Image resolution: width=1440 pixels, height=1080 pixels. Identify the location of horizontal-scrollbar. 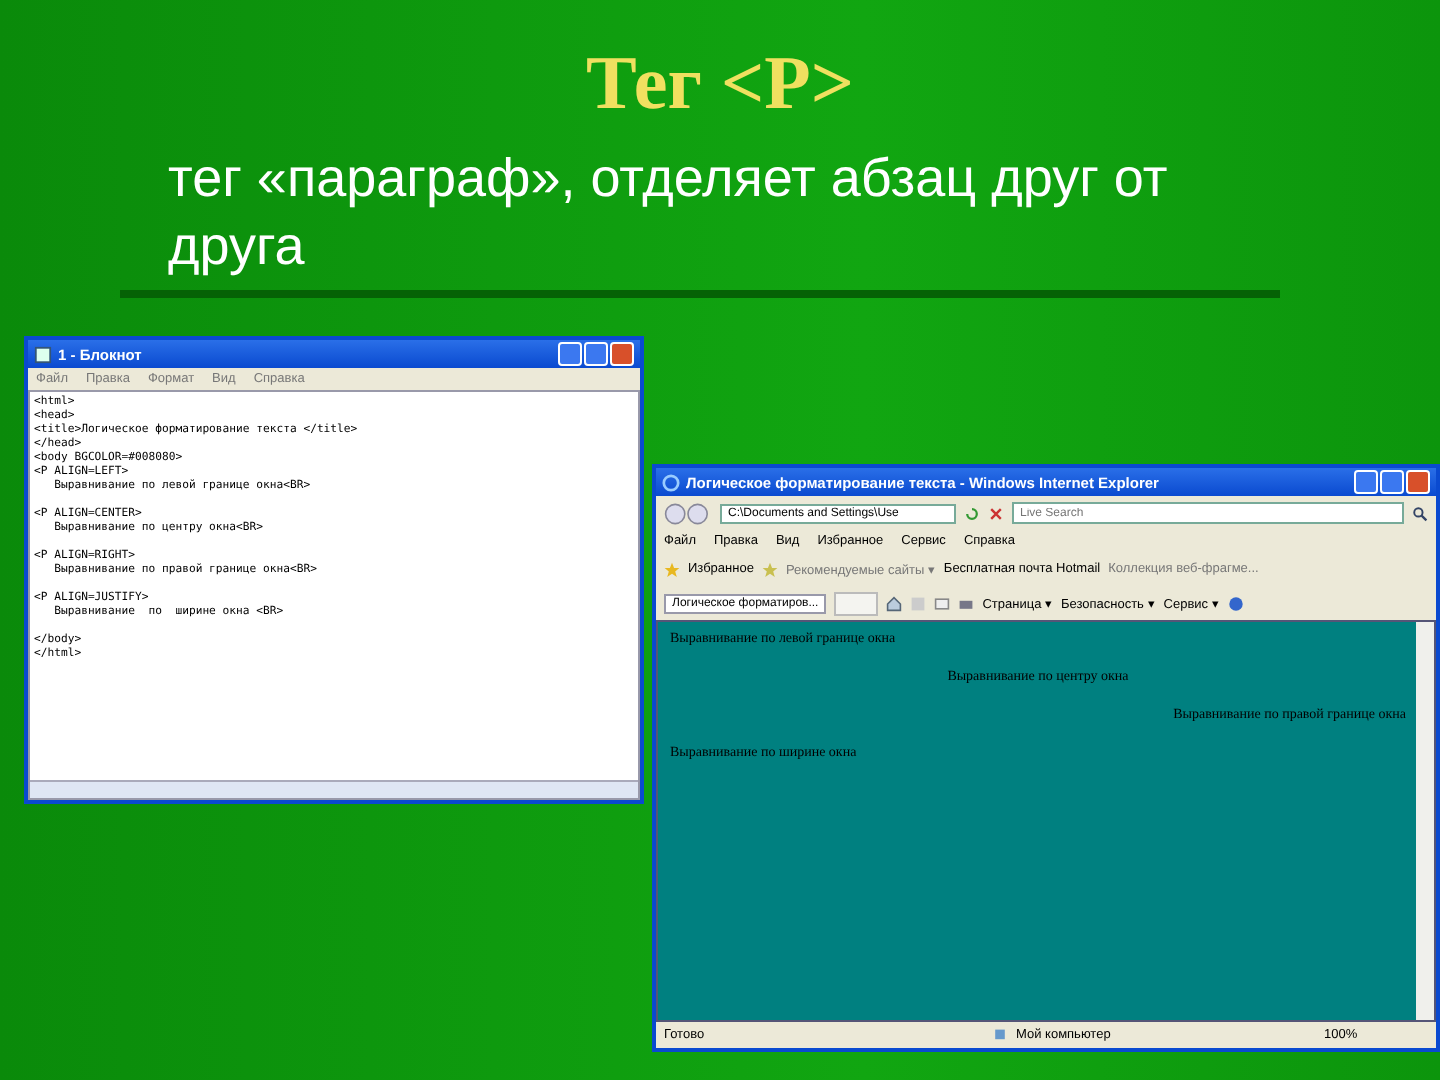
(334, 789).